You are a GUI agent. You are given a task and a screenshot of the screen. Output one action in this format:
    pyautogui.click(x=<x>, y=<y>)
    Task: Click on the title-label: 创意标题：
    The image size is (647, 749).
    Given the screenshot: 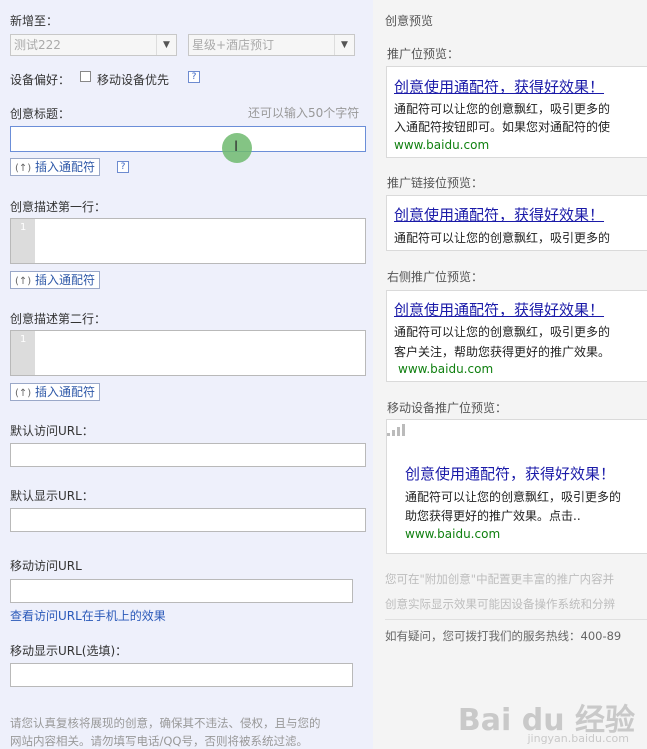 What is the action you would take?
    pyautogui.click(x=40, y=114)
    